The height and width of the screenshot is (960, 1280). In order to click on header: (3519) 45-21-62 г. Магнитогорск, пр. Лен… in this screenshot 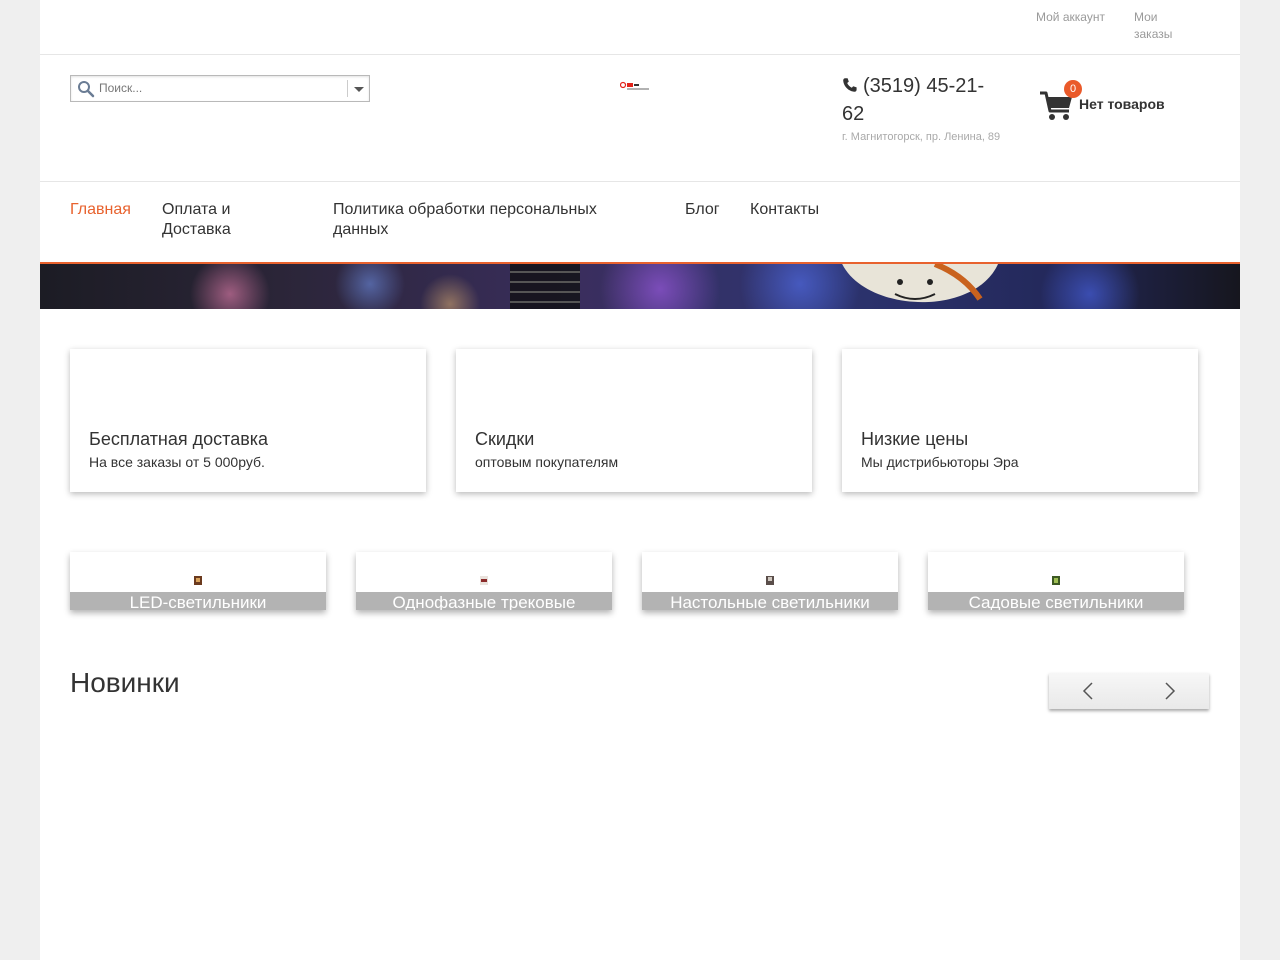, I will do `click(640, 118)`.